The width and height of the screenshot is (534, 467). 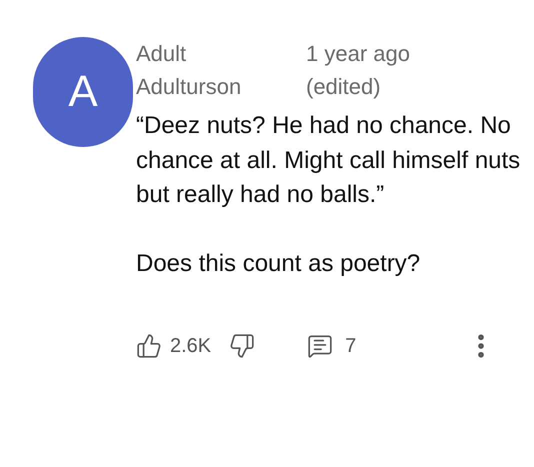 What do you see at coordinates (83, 92) in the screenshot?
I see `avatar: A` at bounding box center [83, 92].